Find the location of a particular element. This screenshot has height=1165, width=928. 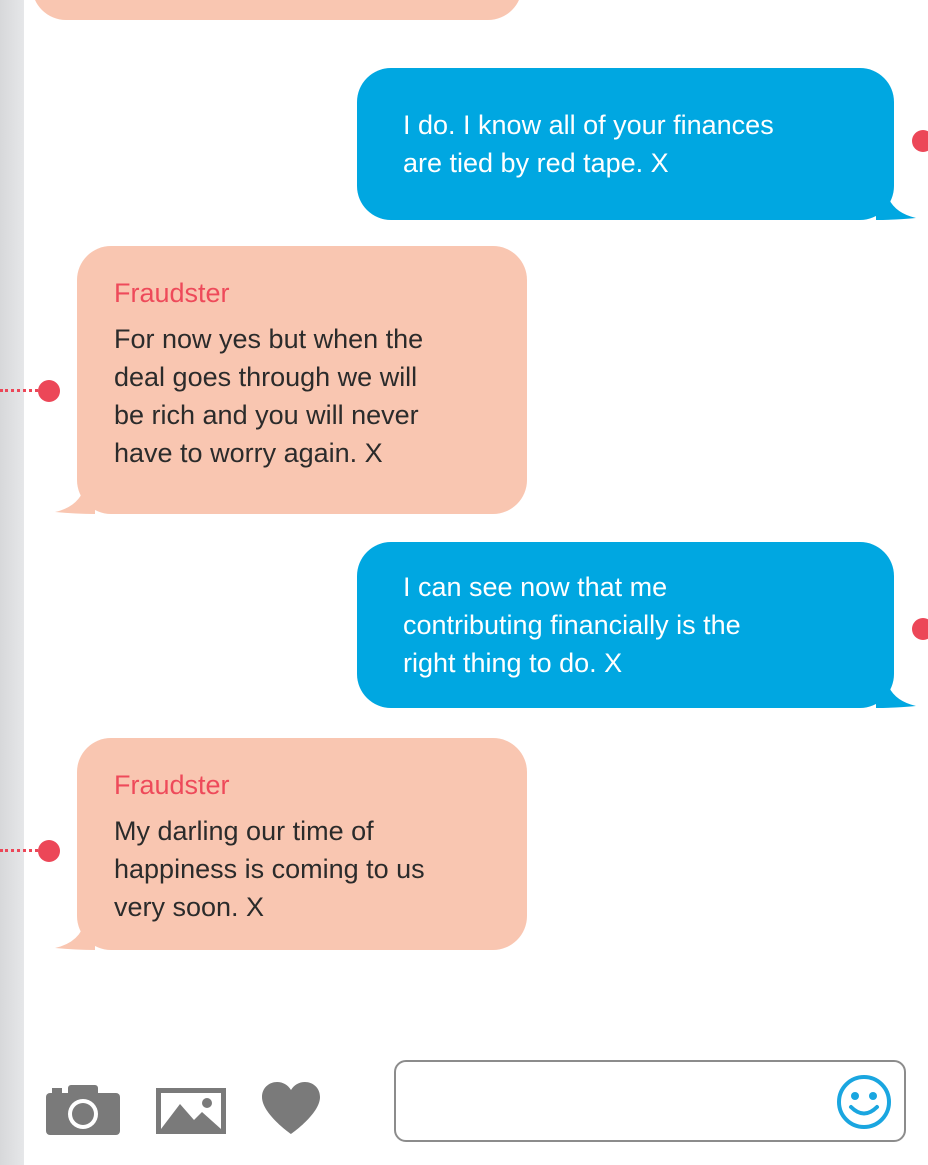

message-input-box is located at coordinates (650, 1101).